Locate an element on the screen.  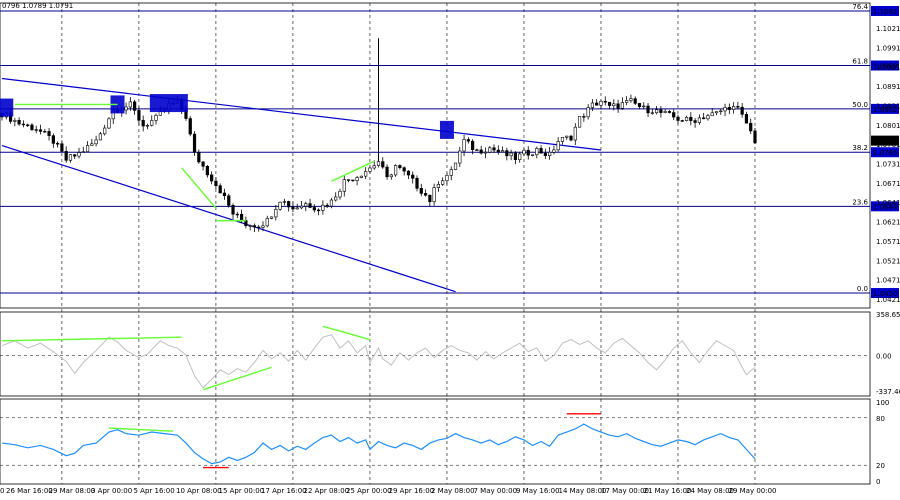
fib-price-label-0: 1.1081 is located at coordinates (885, 12).